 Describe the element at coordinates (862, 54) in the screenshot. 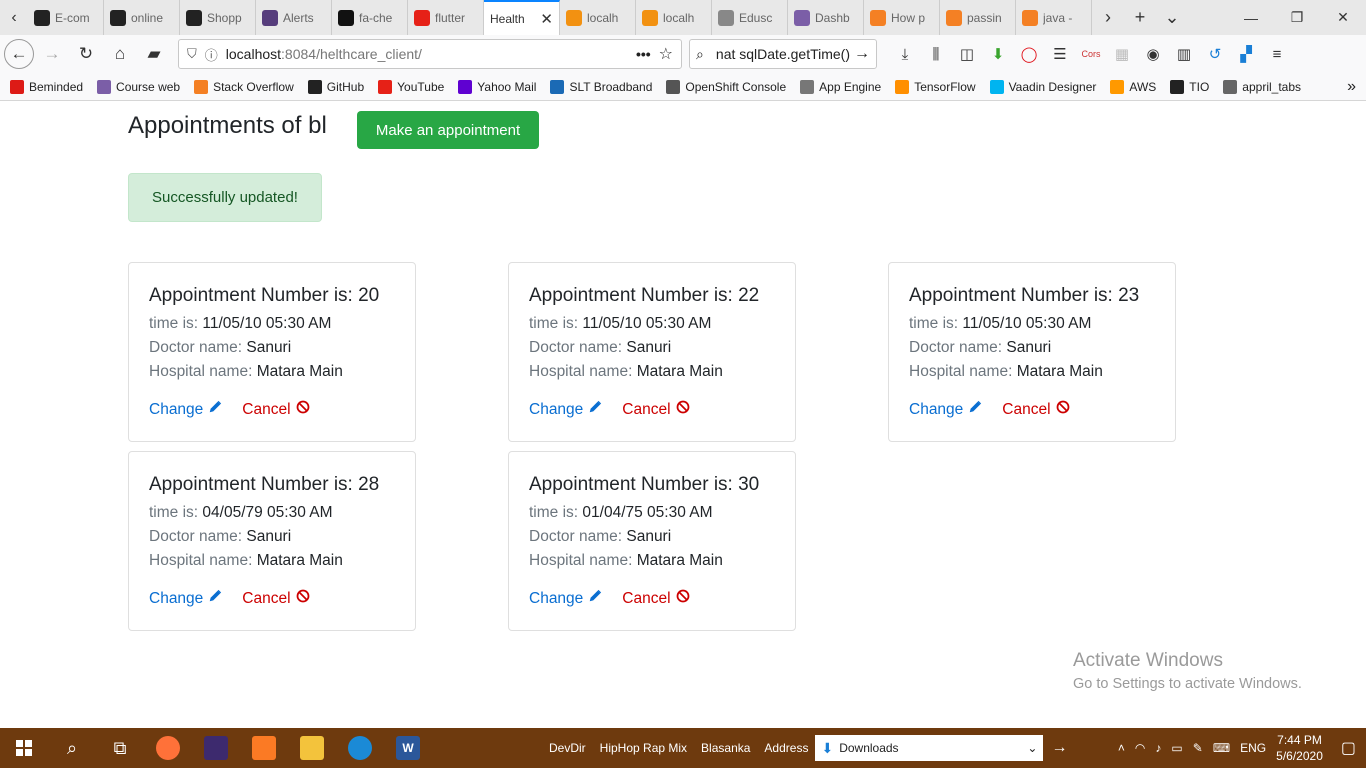

I see `search-go-icon: →` at that location.